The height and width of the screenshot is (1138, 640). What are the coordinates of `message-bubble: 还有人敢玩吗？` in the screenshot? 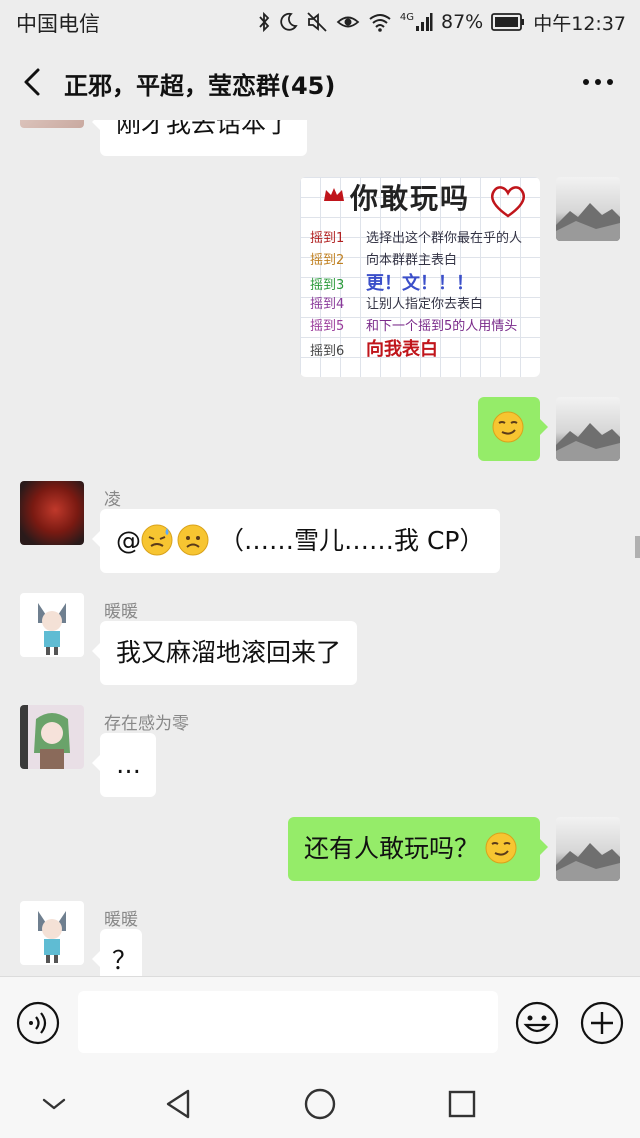 It's located at (418, 849).